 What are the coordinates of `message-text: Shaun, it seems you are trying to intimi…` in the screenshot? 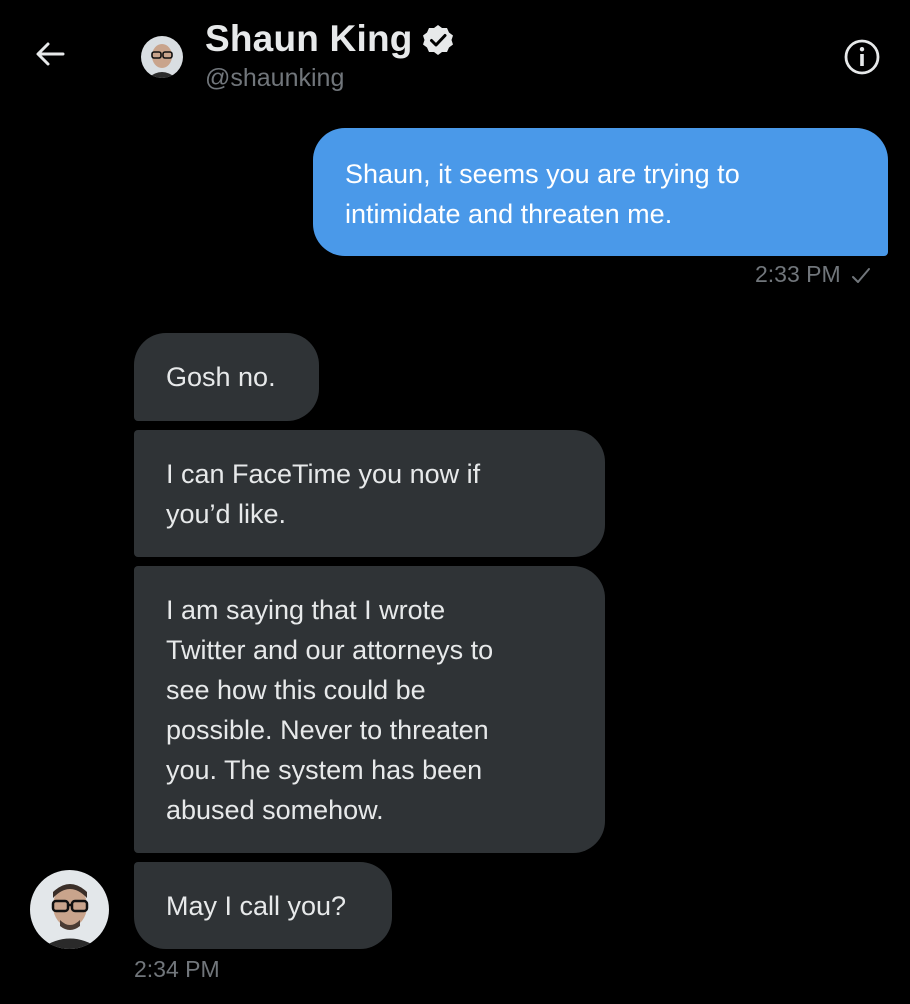 It's located at (542, 194).